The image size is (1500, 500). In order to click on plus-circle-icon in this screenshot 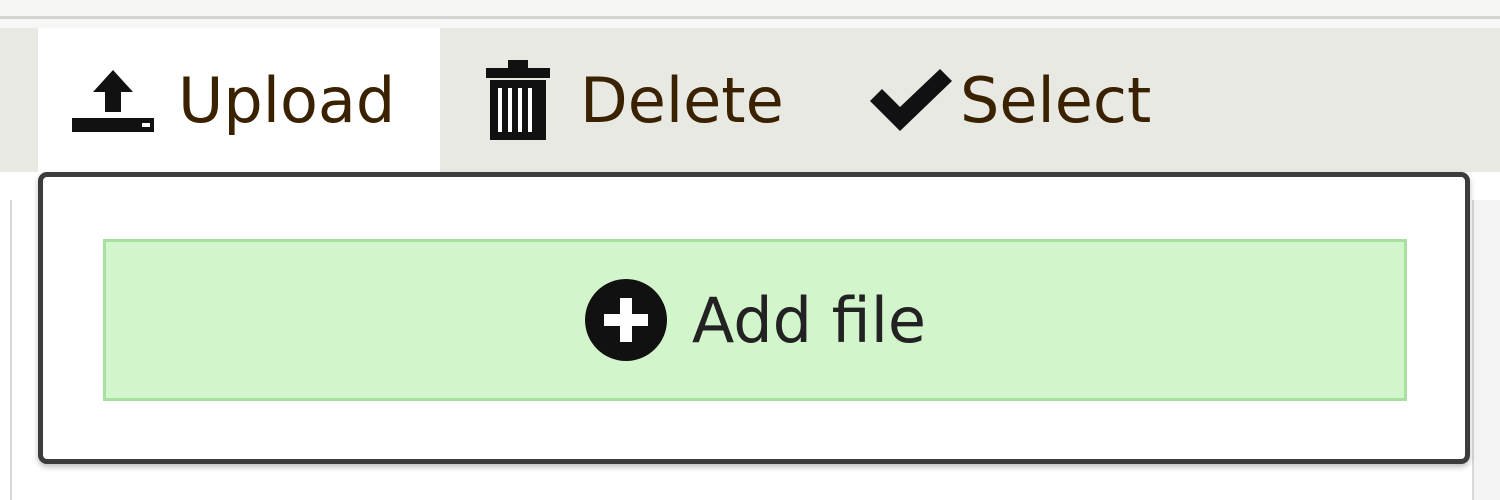, I will do `click(626, 320)`.